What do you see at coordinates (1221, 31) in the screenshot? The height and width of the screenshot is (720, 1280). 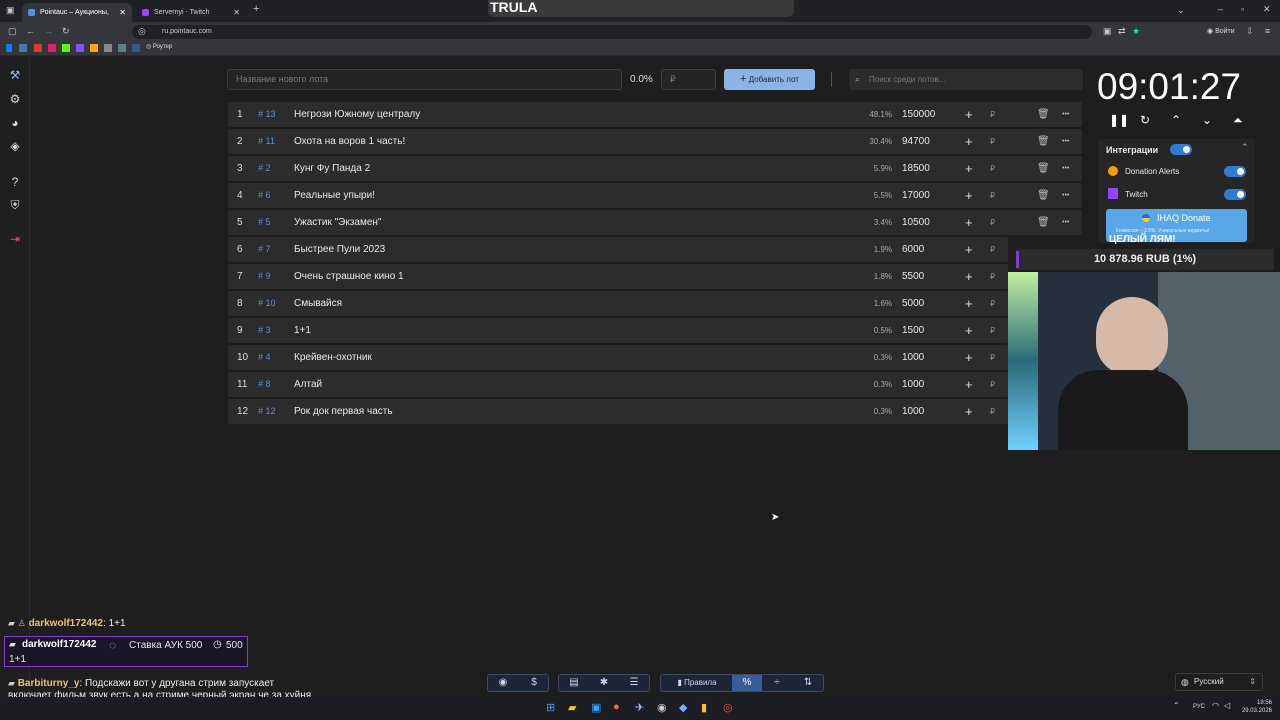 I see `login-button: ◉ Войти` at bounding box center [1221, 31].